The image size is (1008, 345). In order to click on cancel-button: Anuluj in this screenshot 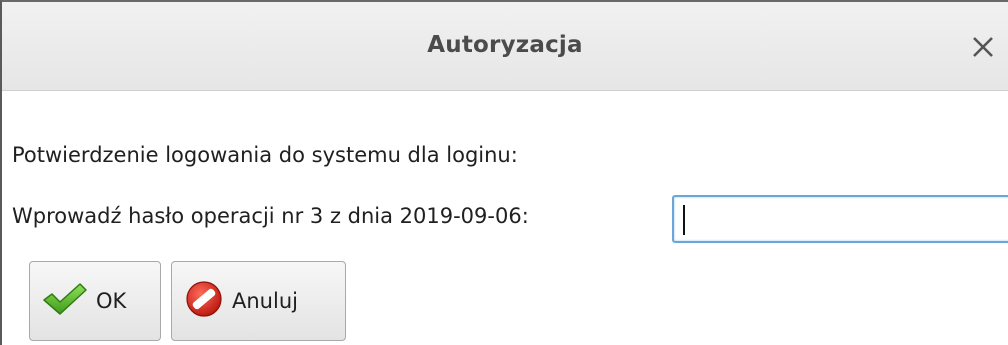, I will do `click(258, 301)`.